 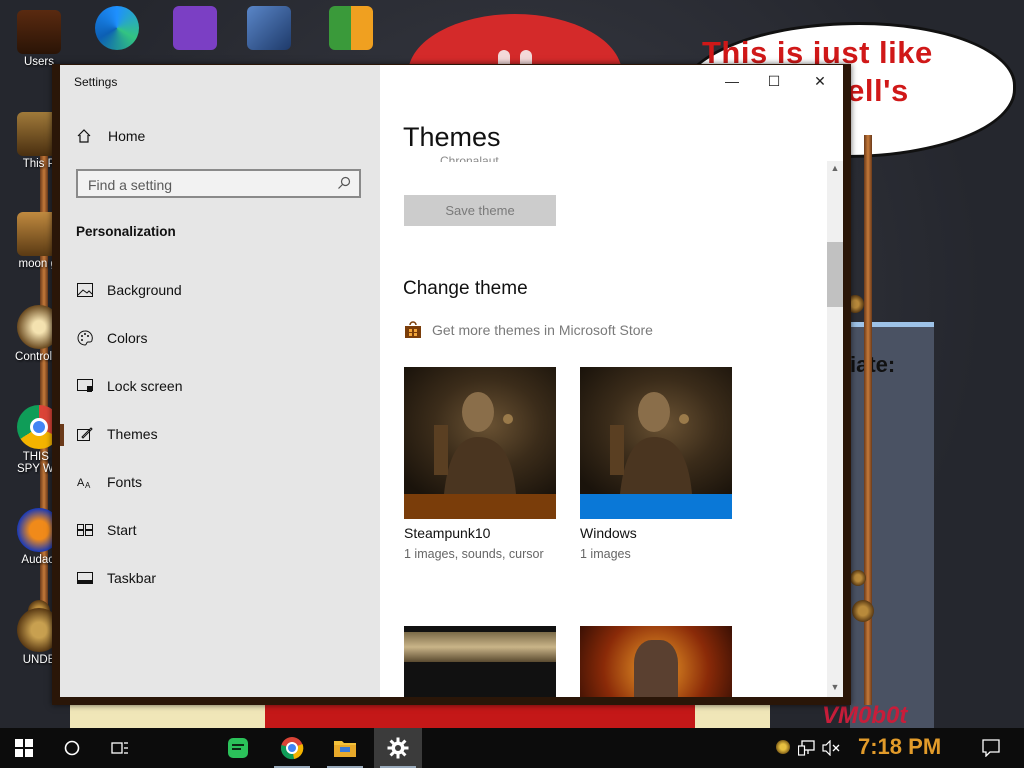 I want to click on previous-item-text: Chronalaut, so click(x=469, y=158).